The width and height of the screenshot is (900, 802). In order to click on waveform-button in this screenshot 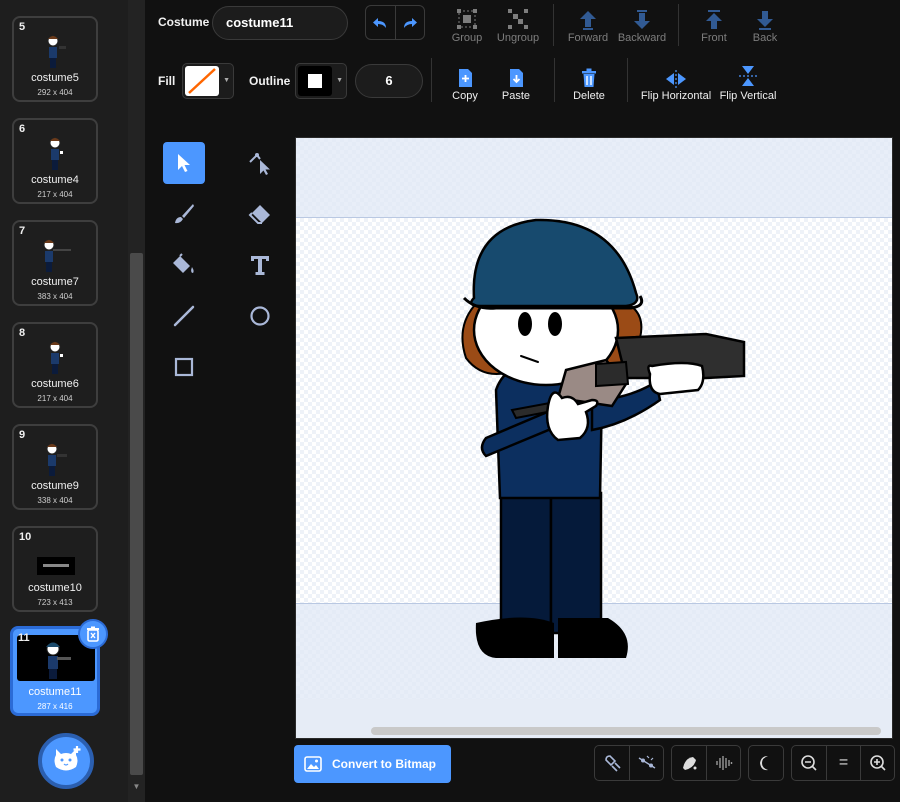, I will do `click(723, 763)`.